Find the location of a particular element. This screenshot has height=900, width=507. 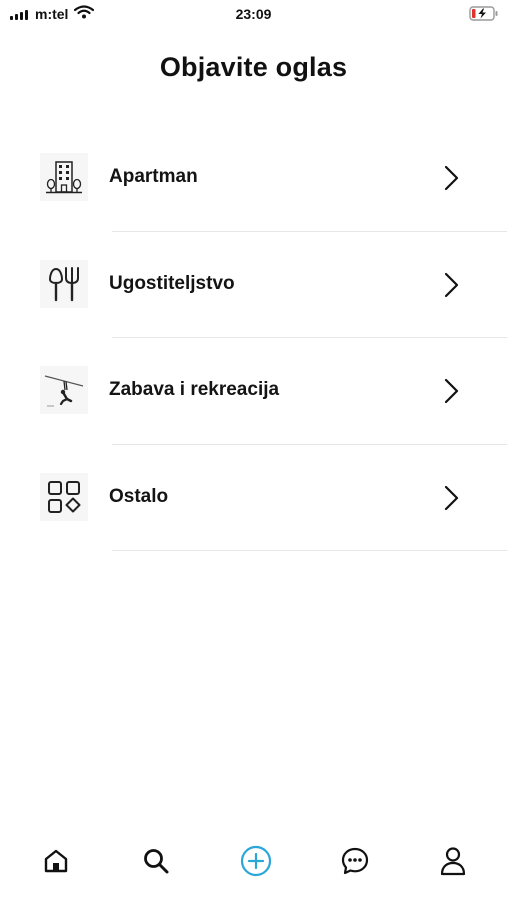

status-bar: m:tel 23:09 is located at coordinates (253, 14).